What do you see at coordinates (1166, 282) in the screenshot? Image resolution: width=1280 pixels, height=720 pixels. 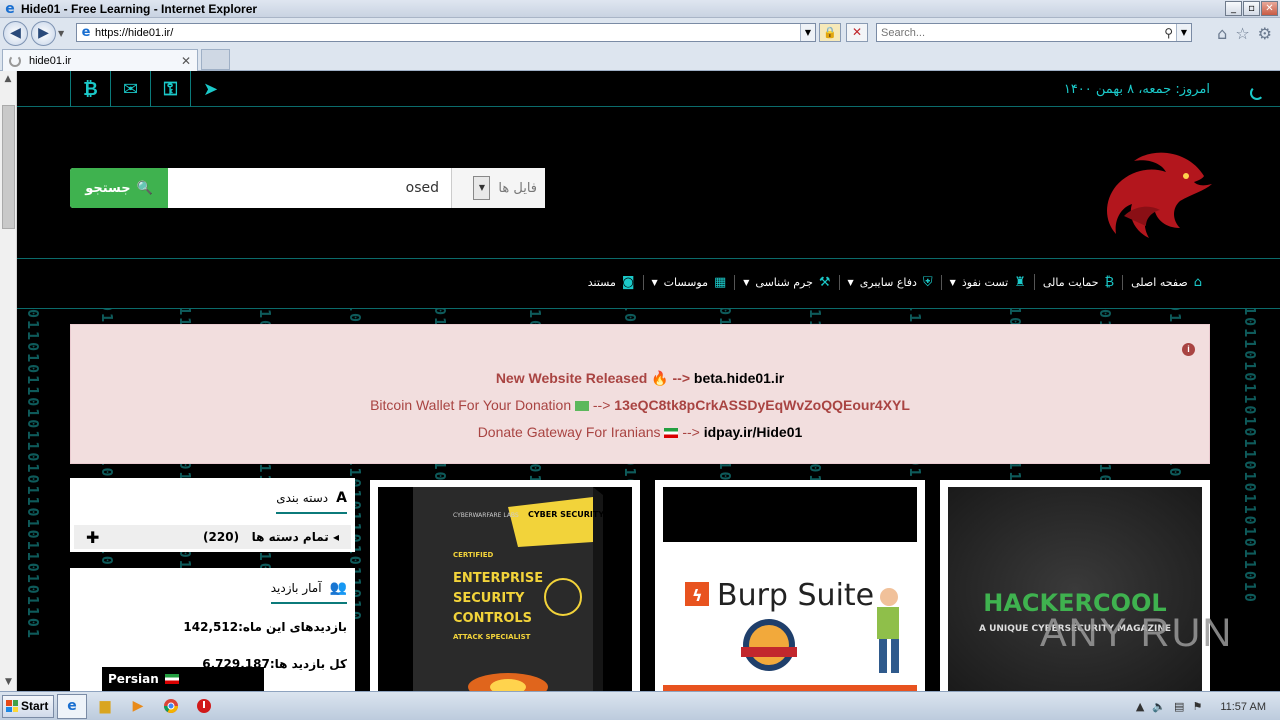 I see `menu-item-0: ⌂ صفحه اصلی` at bounding box center [1166, 282].